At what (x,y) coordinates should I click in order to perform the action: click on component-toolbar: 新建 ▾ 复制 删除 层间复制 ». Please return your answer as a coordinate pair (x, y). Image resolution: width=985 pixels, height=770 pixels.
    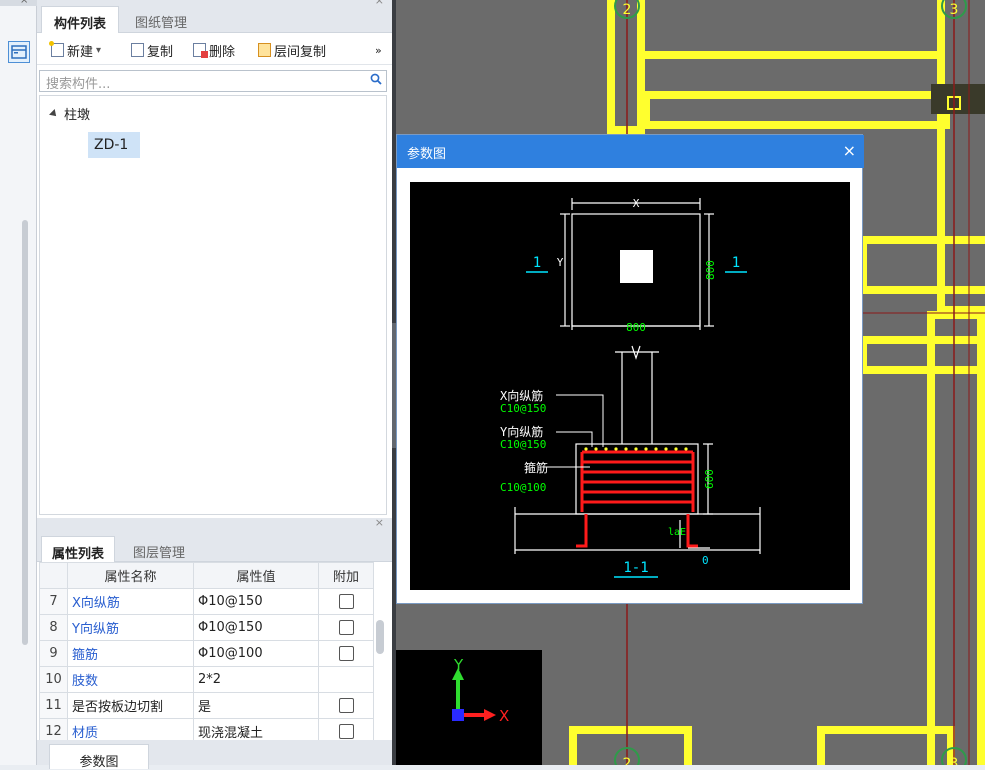
    Looking at the image, I should click on (214, 49).